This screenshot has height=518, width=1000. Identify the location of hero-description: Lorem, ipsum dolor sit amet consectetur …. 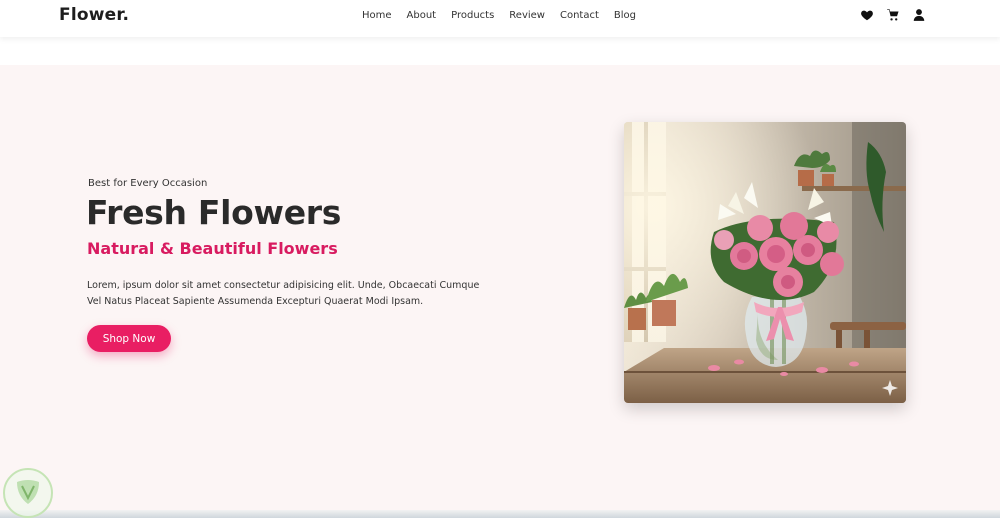
(283, 293).